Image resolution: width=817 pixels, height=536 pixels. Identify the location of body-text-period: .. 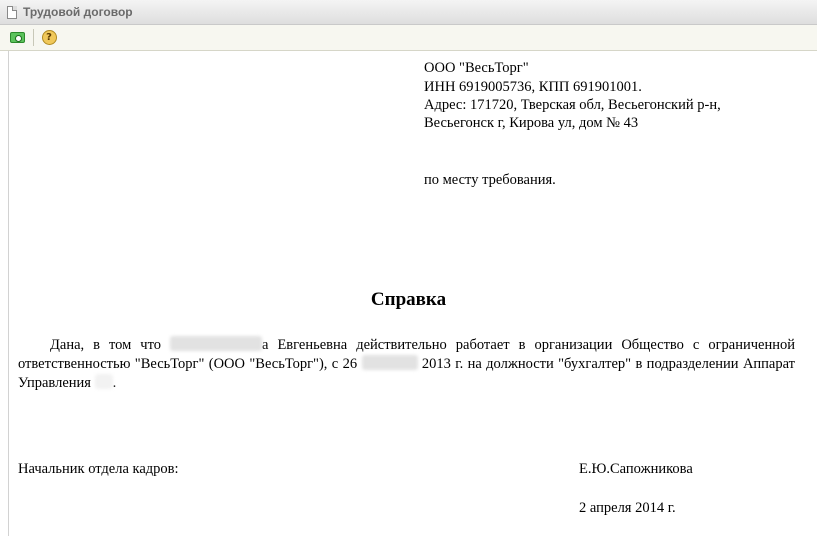
(114, 383).